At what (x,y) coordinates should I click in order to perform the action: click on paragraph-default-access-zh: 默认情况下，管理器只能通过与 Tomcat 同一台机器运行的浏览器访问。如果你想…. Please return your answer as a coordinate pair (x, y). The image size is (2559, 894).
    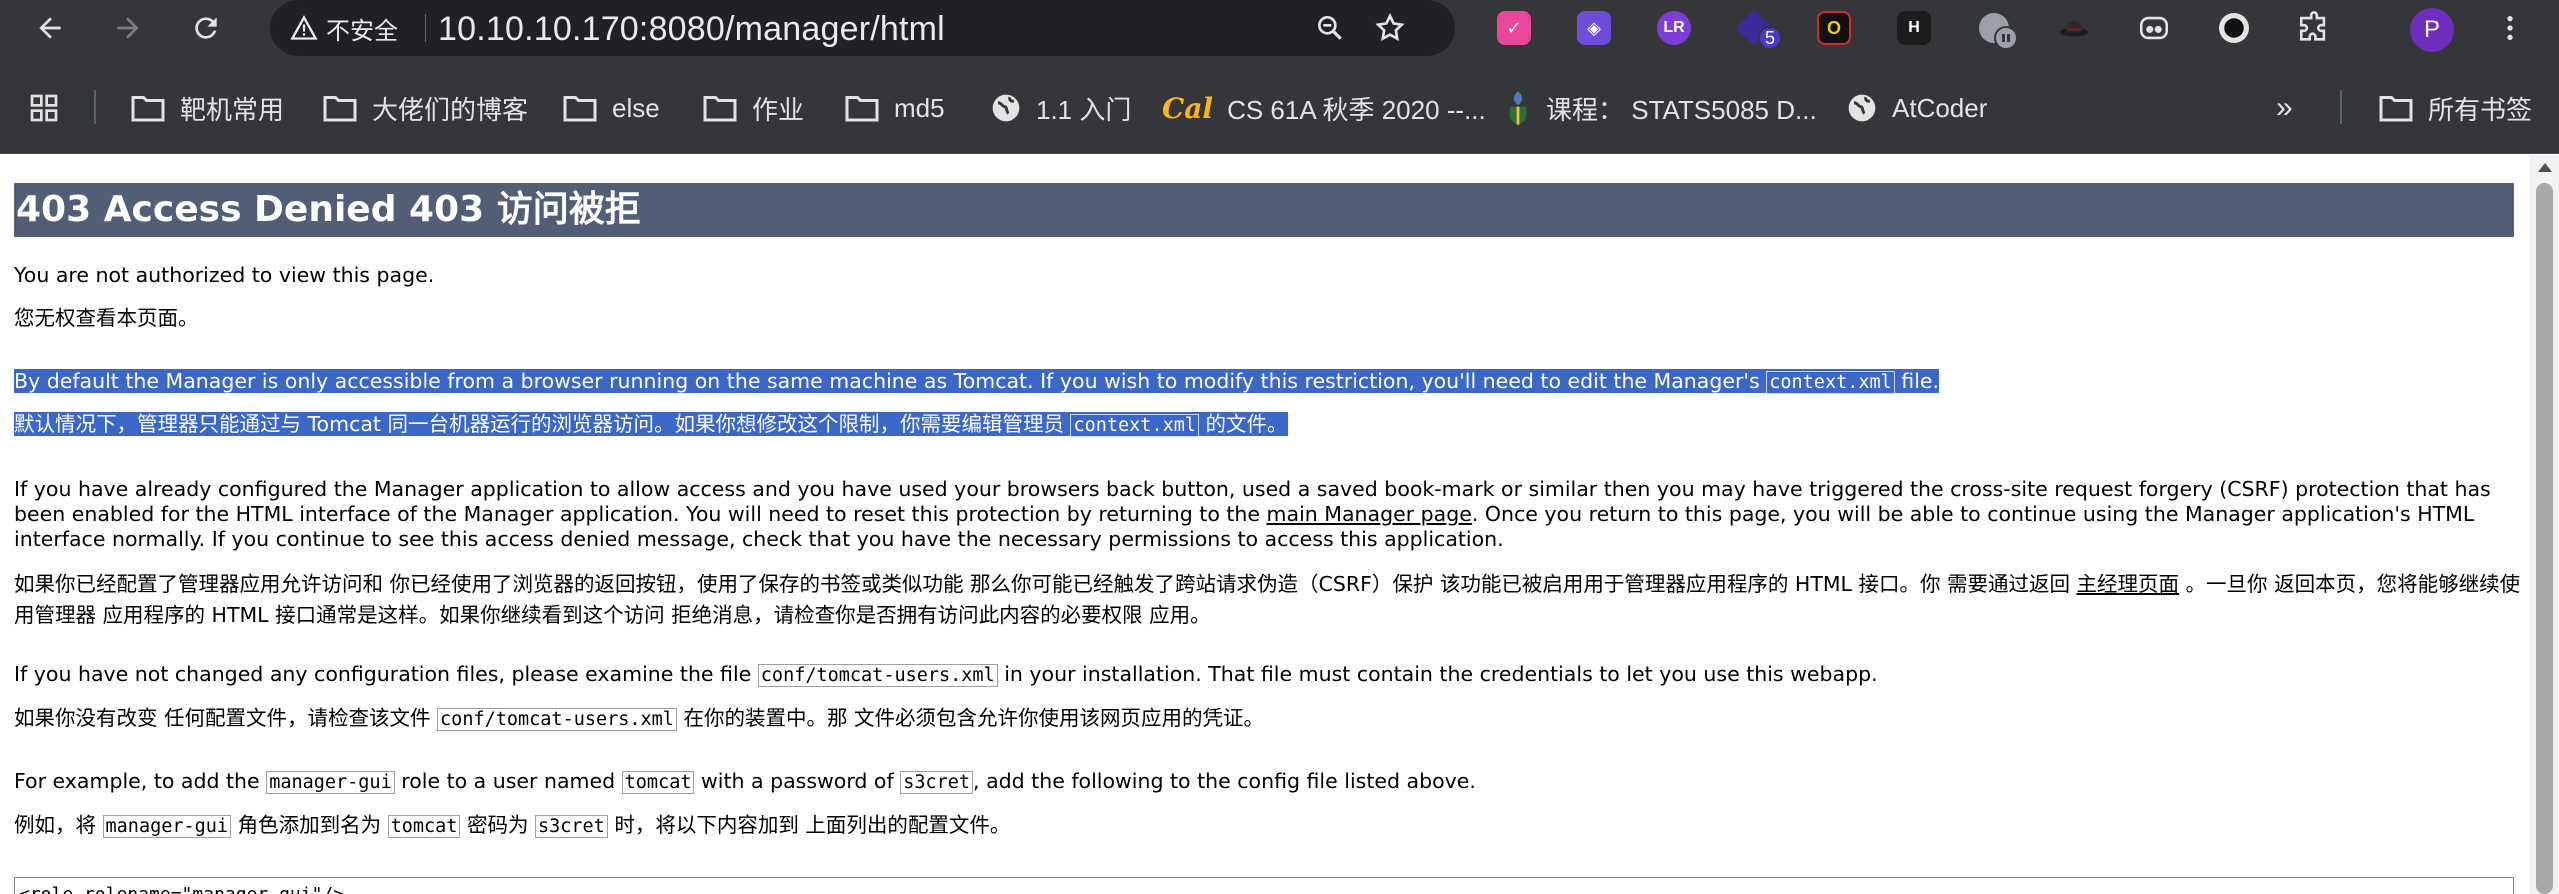
    Looking at the image, I should click on (651, 425).